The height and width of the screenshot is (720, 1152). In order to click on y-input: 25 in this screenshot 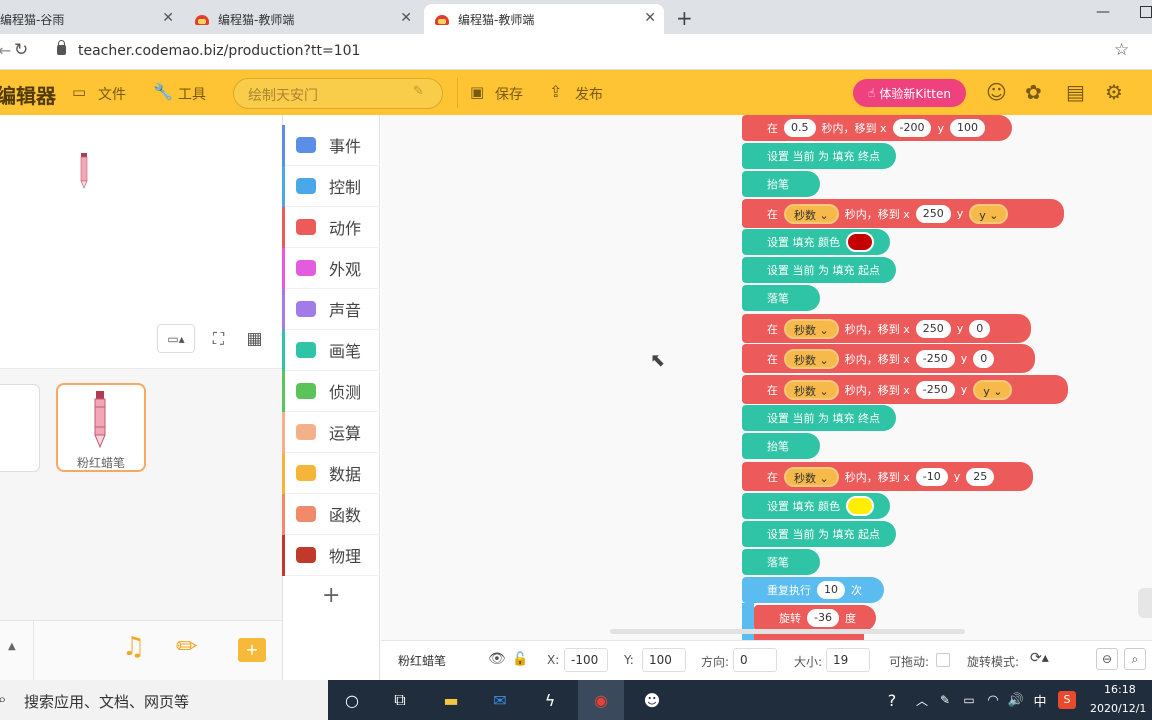, I will do `click(980, 476)`.